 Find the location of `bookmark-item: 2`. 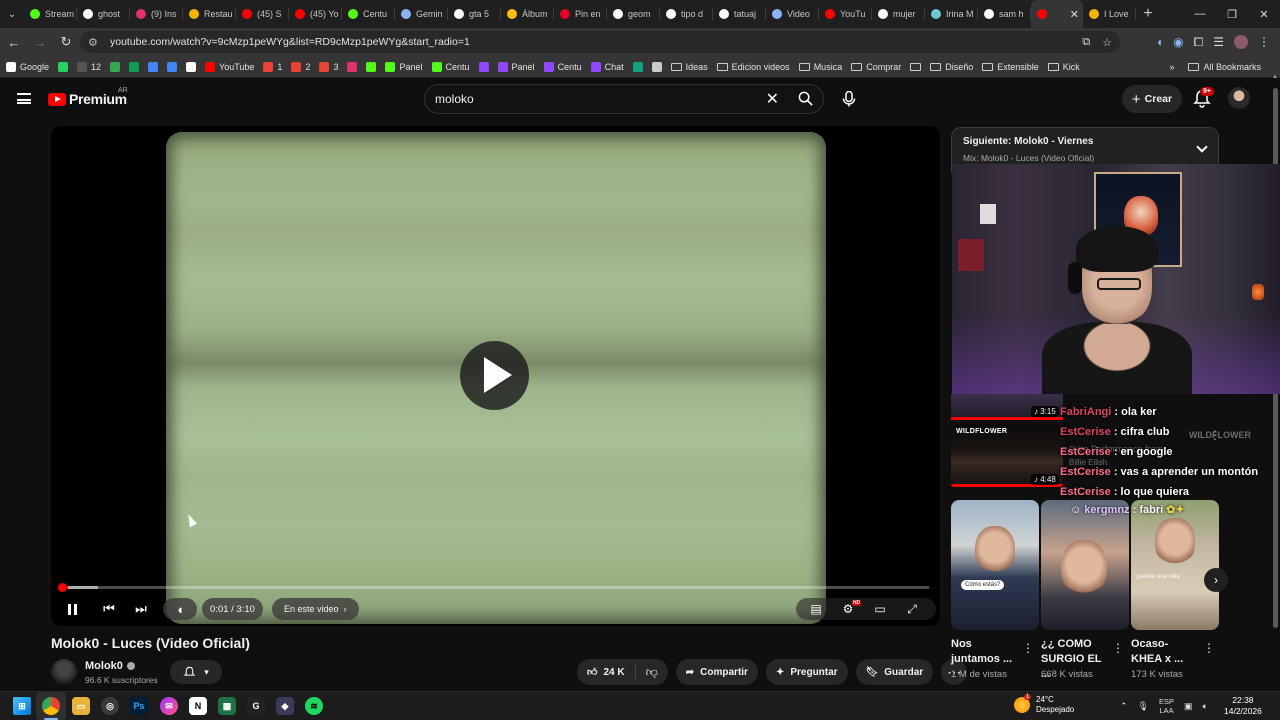

bookmark-item: 2 is located at coordinates (300, 66).